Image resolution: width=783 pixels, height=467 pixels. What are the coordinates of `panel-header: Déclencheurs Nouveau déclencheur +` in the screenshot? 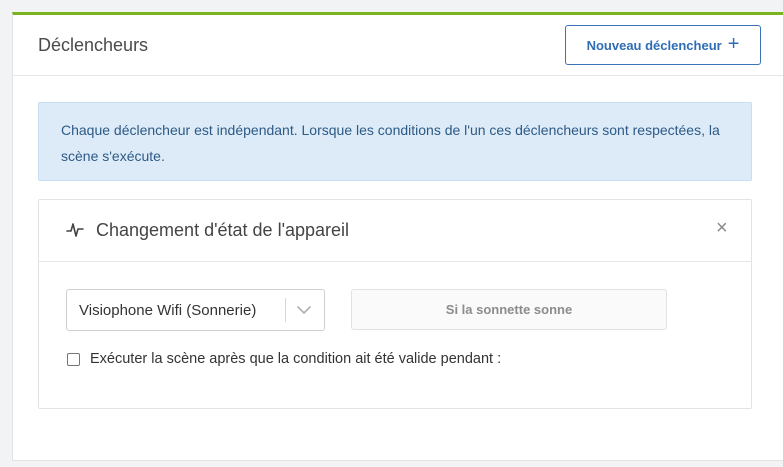 It's located at (398, 45).